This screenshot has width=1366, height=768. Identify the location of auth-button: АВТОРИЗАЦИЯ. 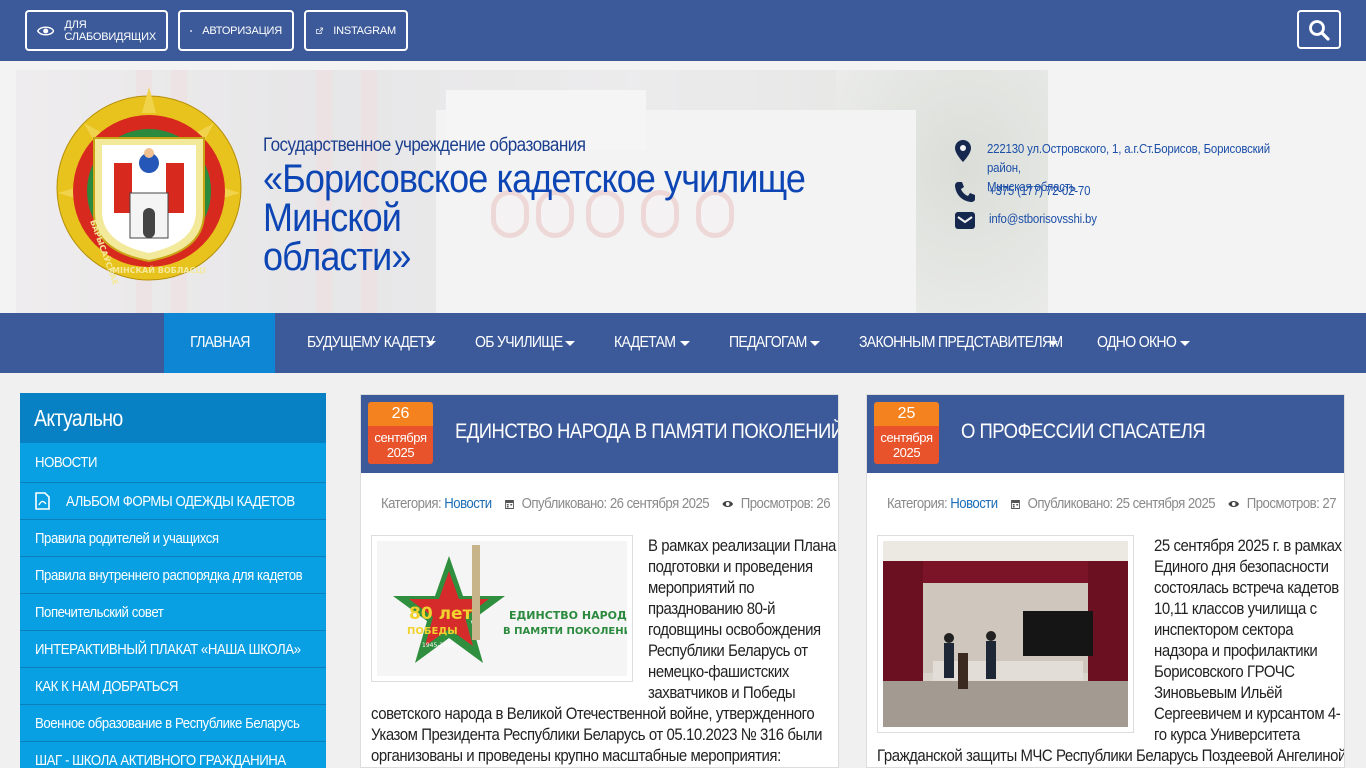
(236, 30).